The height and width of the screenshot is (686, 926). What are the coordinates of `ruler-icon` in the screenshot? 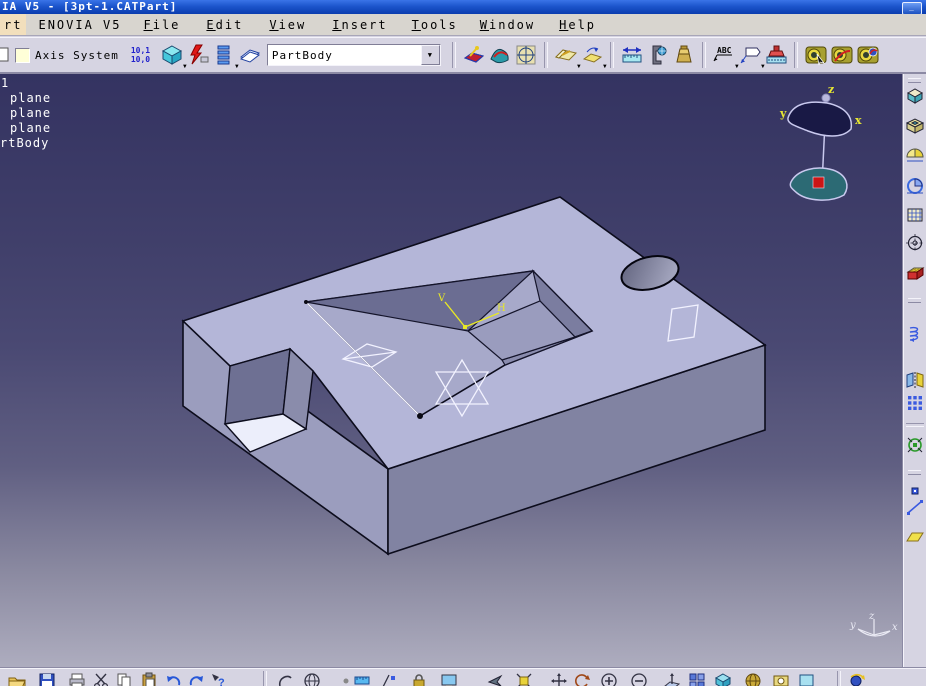 It's located at (362, 679).